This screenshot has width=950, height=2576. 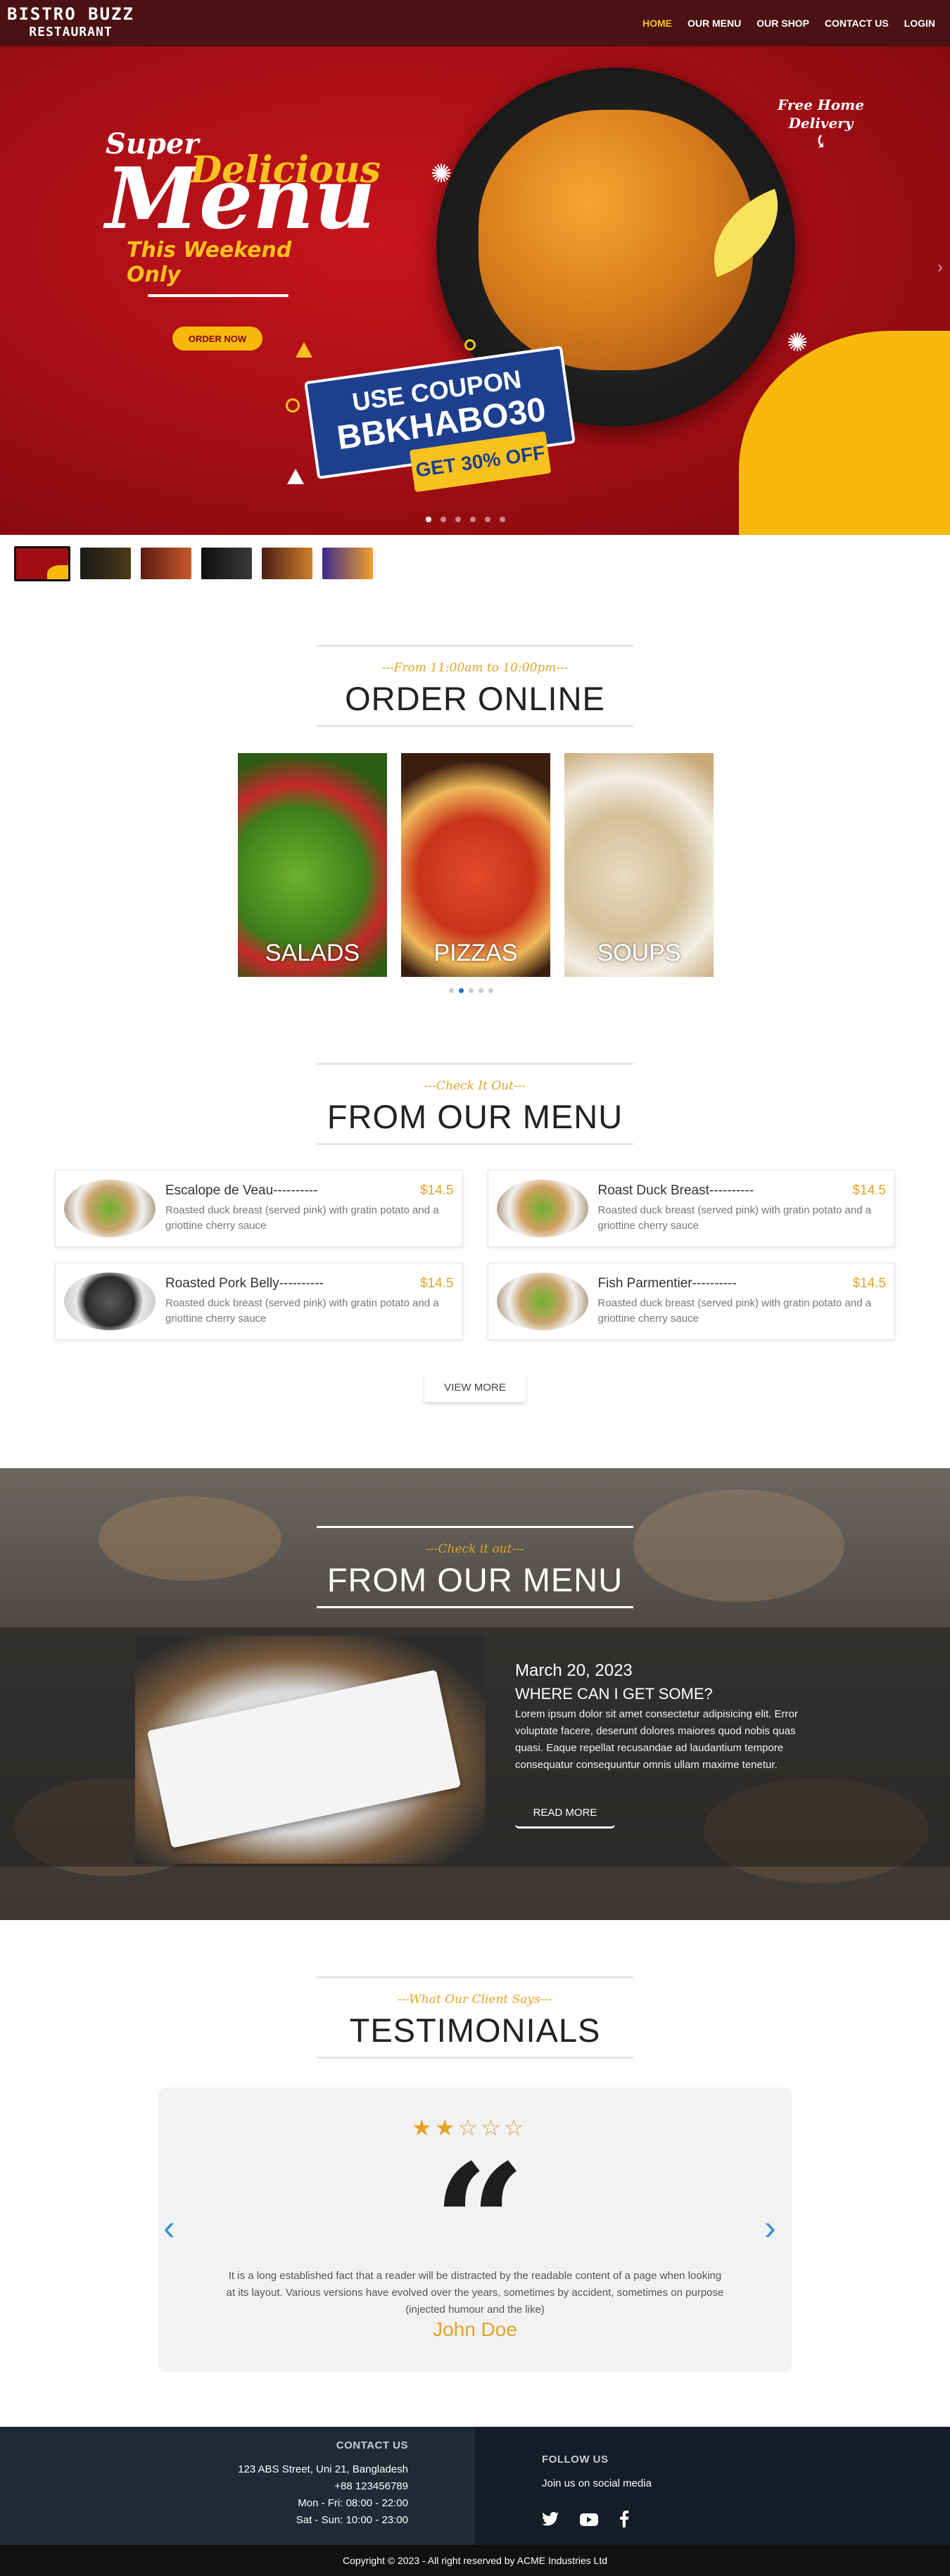 I want to click on youtube-icon, so click(x=589, y=2521).